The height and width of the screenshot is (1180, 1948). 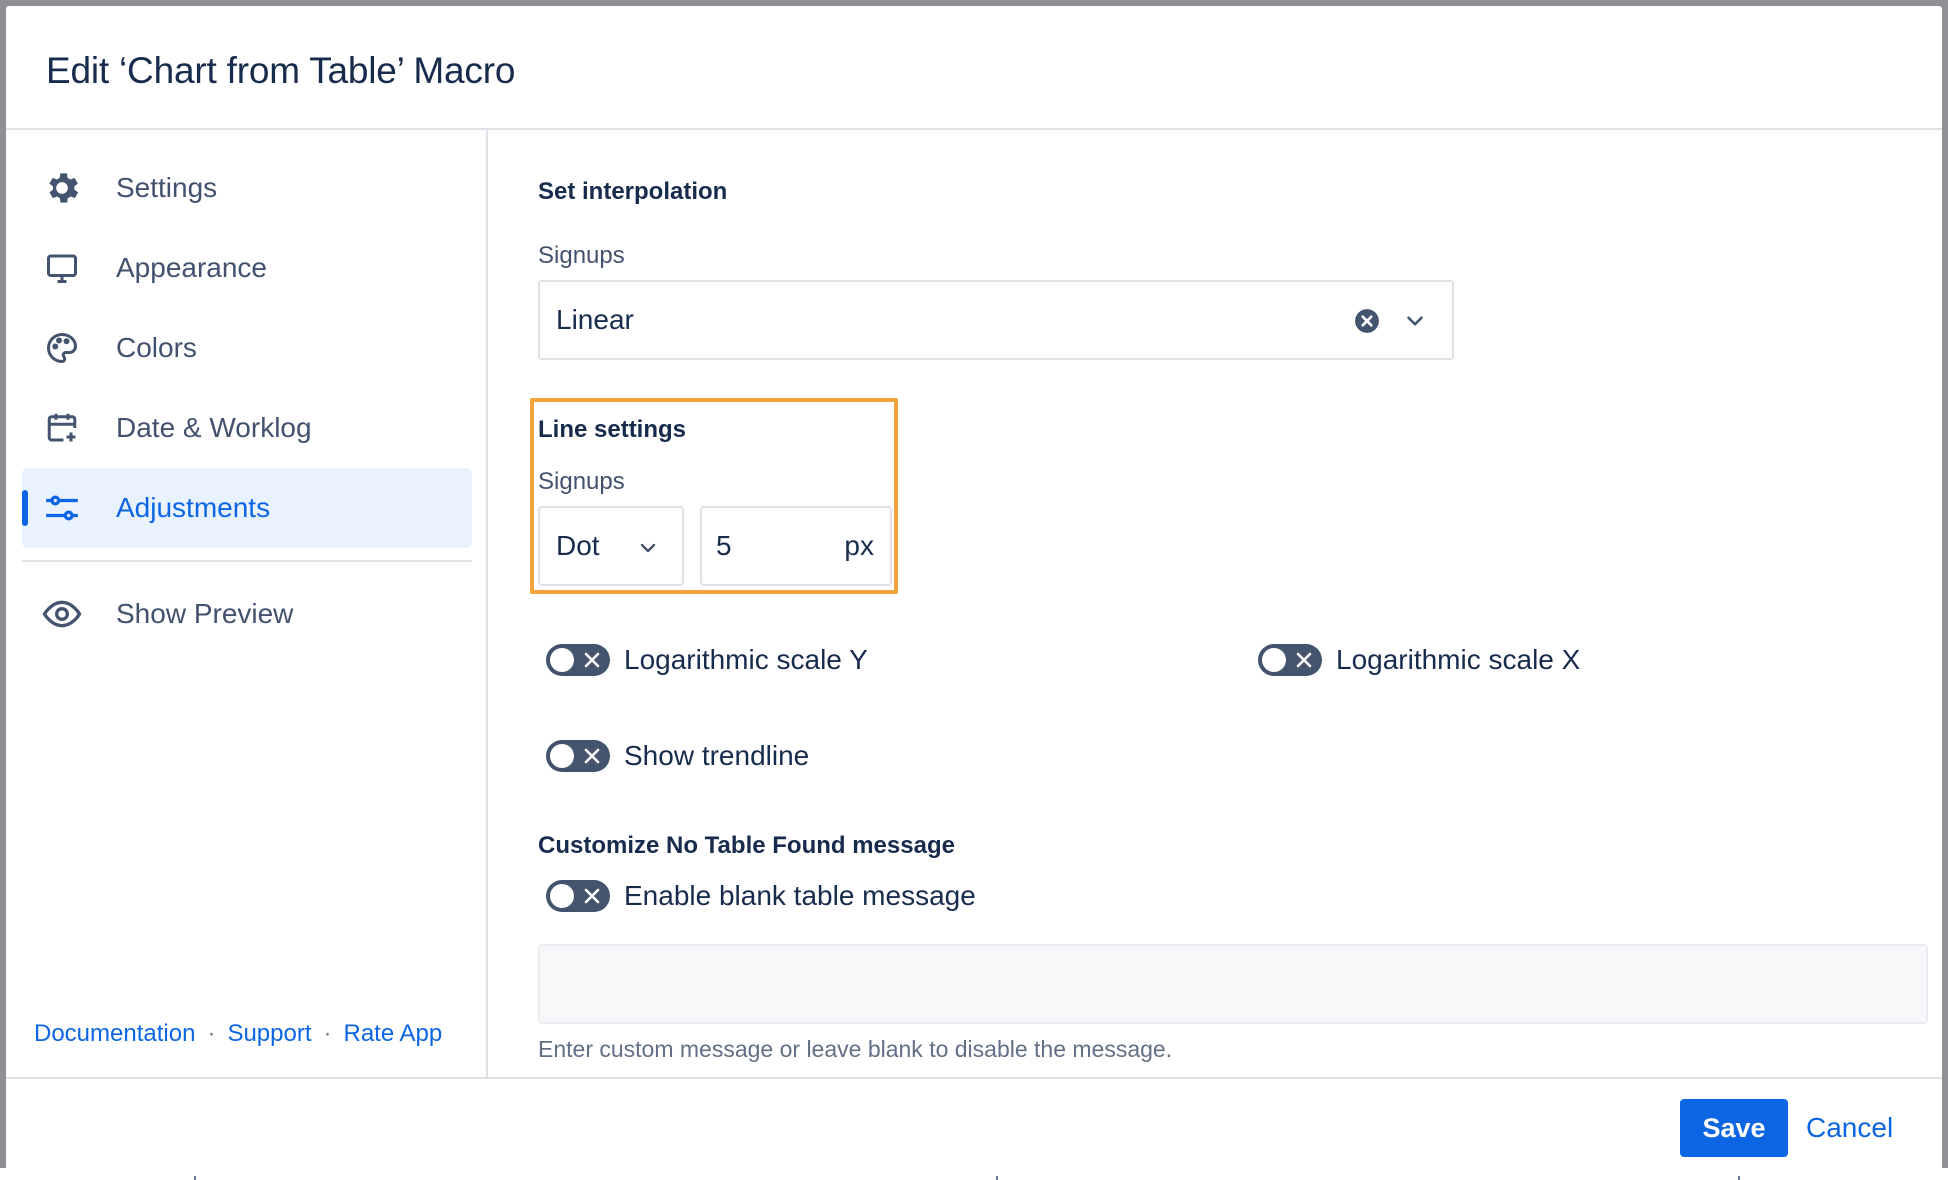 What do you see at coordinates (581, 481) in the screenshot?
I see `line-settings-field-label: Signups` at bounding box center [581, 481].